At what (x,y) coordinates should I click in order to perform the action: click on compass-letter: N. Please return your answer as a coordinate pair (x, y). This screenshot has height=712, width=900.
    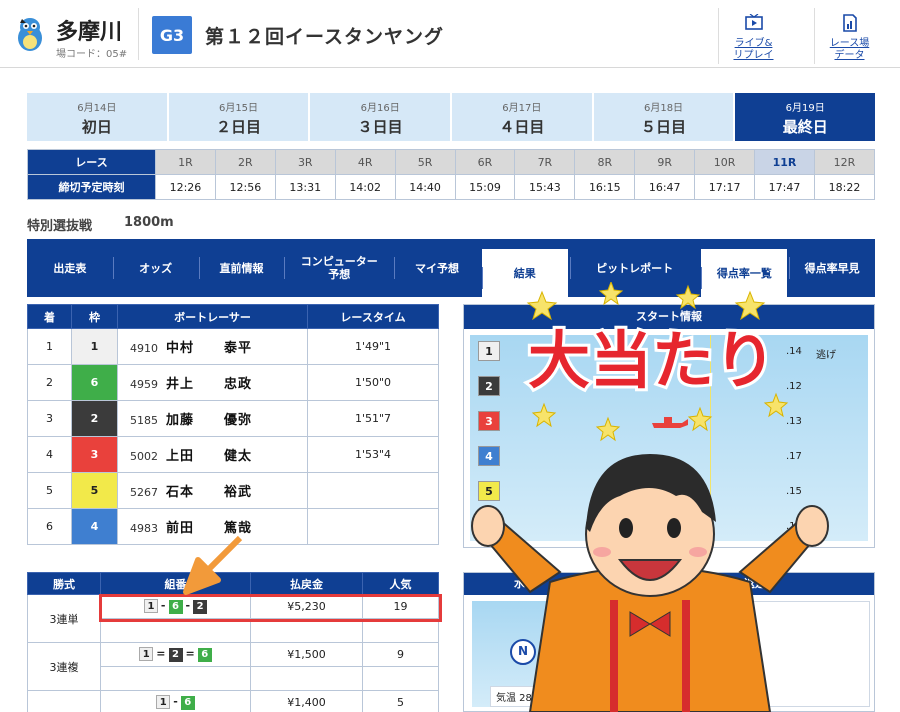
    Looking at the image, I should click on (523, 651).